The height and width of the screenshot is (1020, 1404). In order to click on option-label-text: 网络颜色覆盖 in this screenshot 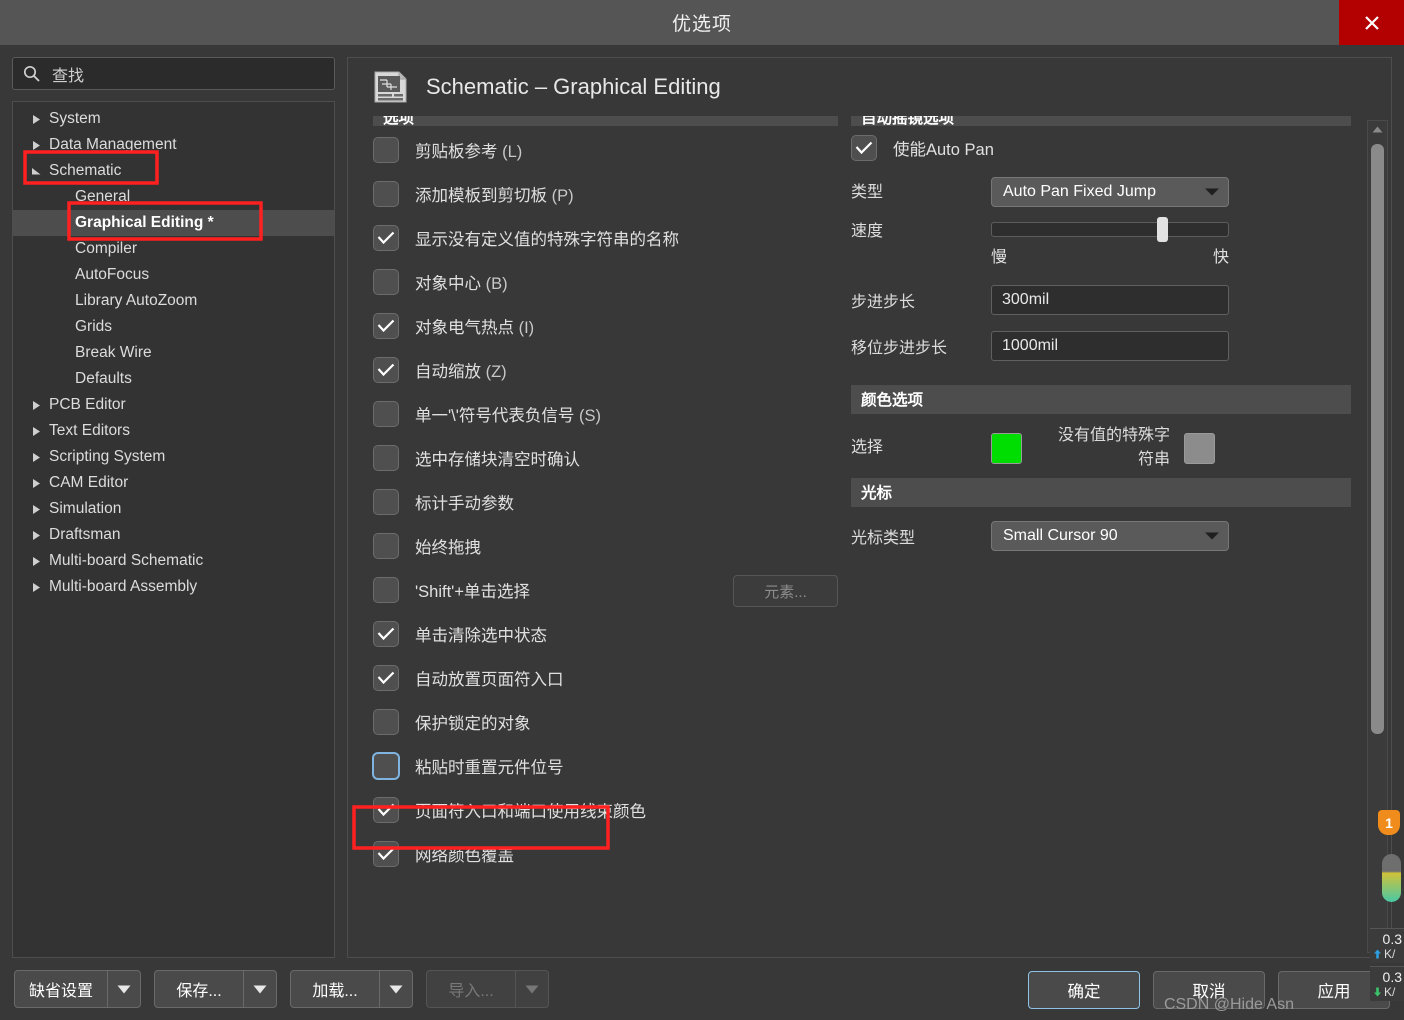, I will do `click(464, 856)`.